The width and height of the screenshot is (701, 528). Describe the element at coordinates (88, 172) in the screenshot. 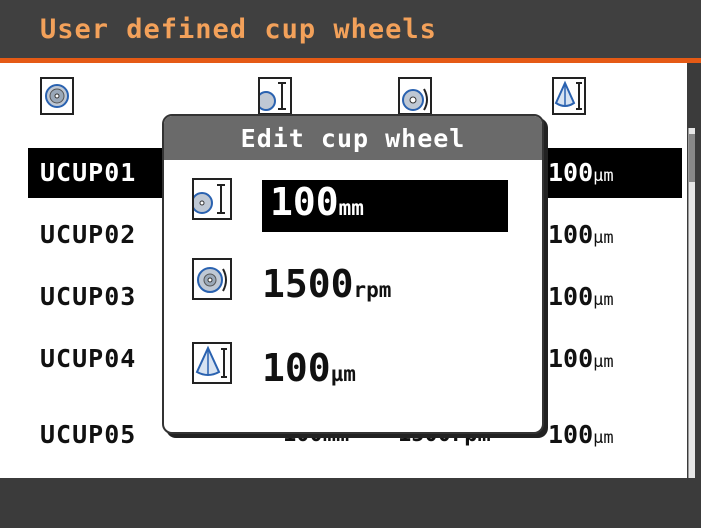

I see `row-name: UCUP01` at that location.